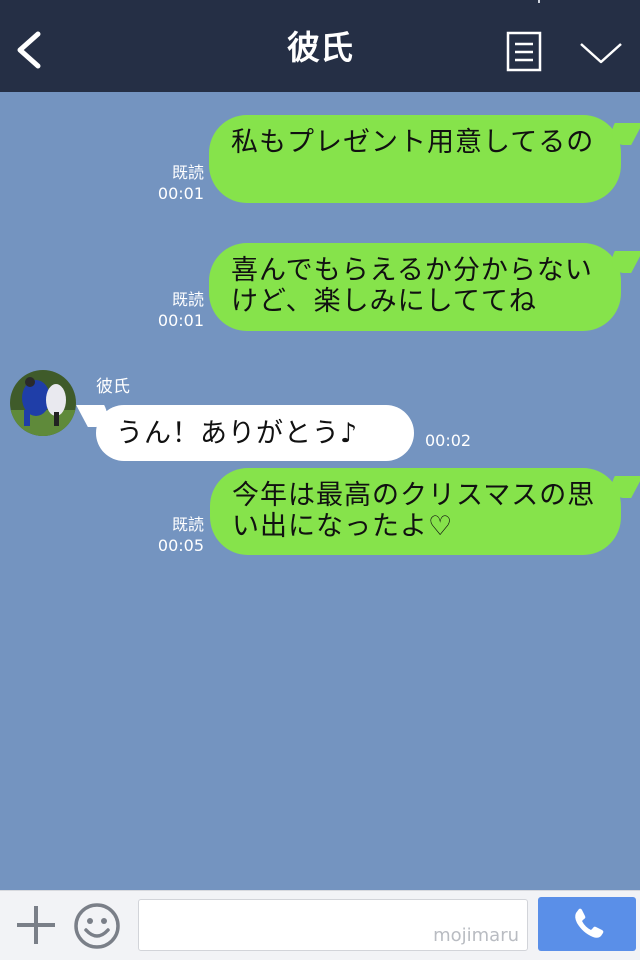 The image size is (640, 960). I want to click on smiley-icon, so click(97, 926).